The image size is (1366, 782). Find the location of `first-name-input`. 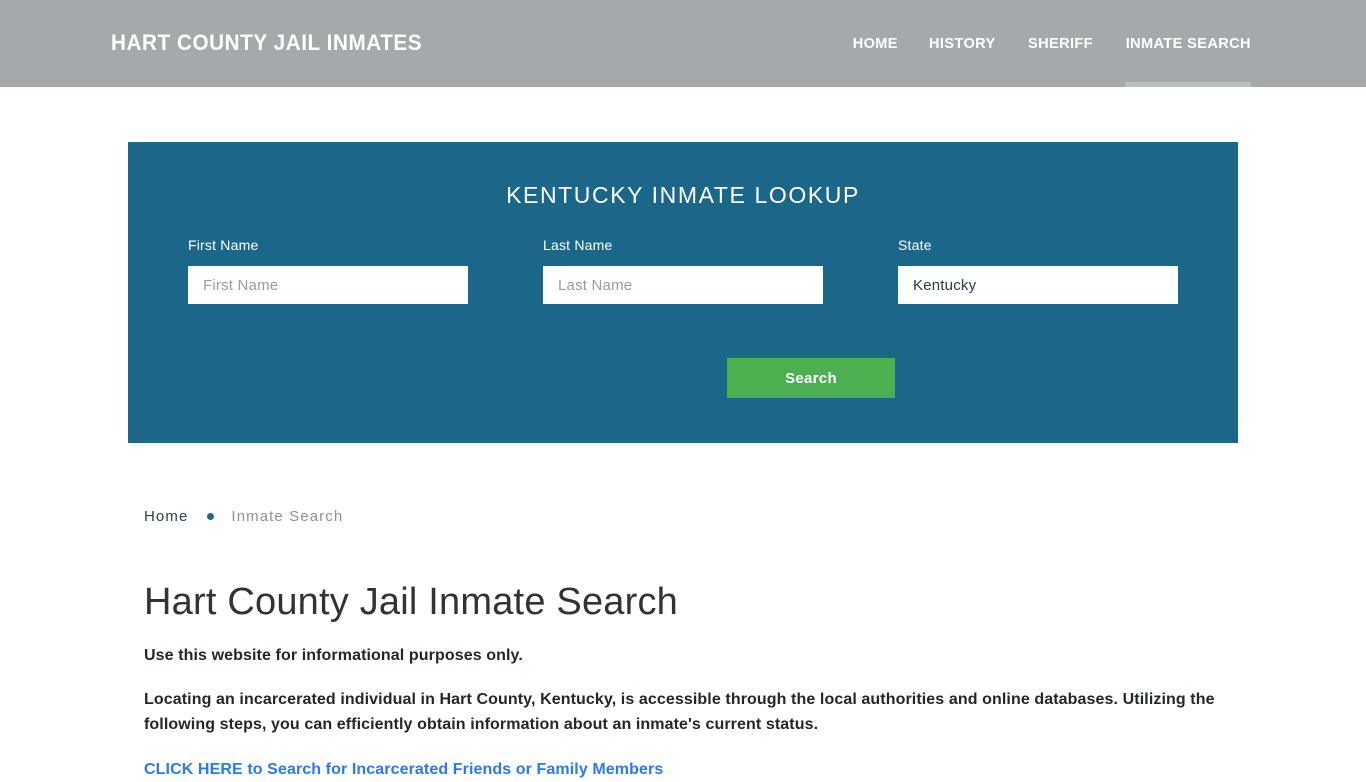

first-name-input is located at coordinates (328, 285).